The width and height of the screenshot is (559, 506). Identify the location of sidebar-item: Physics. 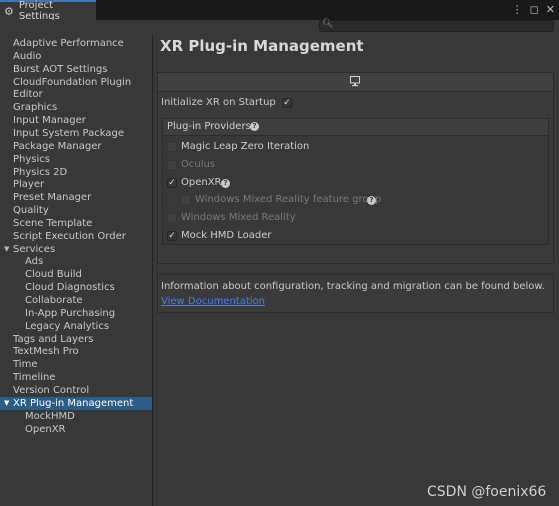
(76, 159).